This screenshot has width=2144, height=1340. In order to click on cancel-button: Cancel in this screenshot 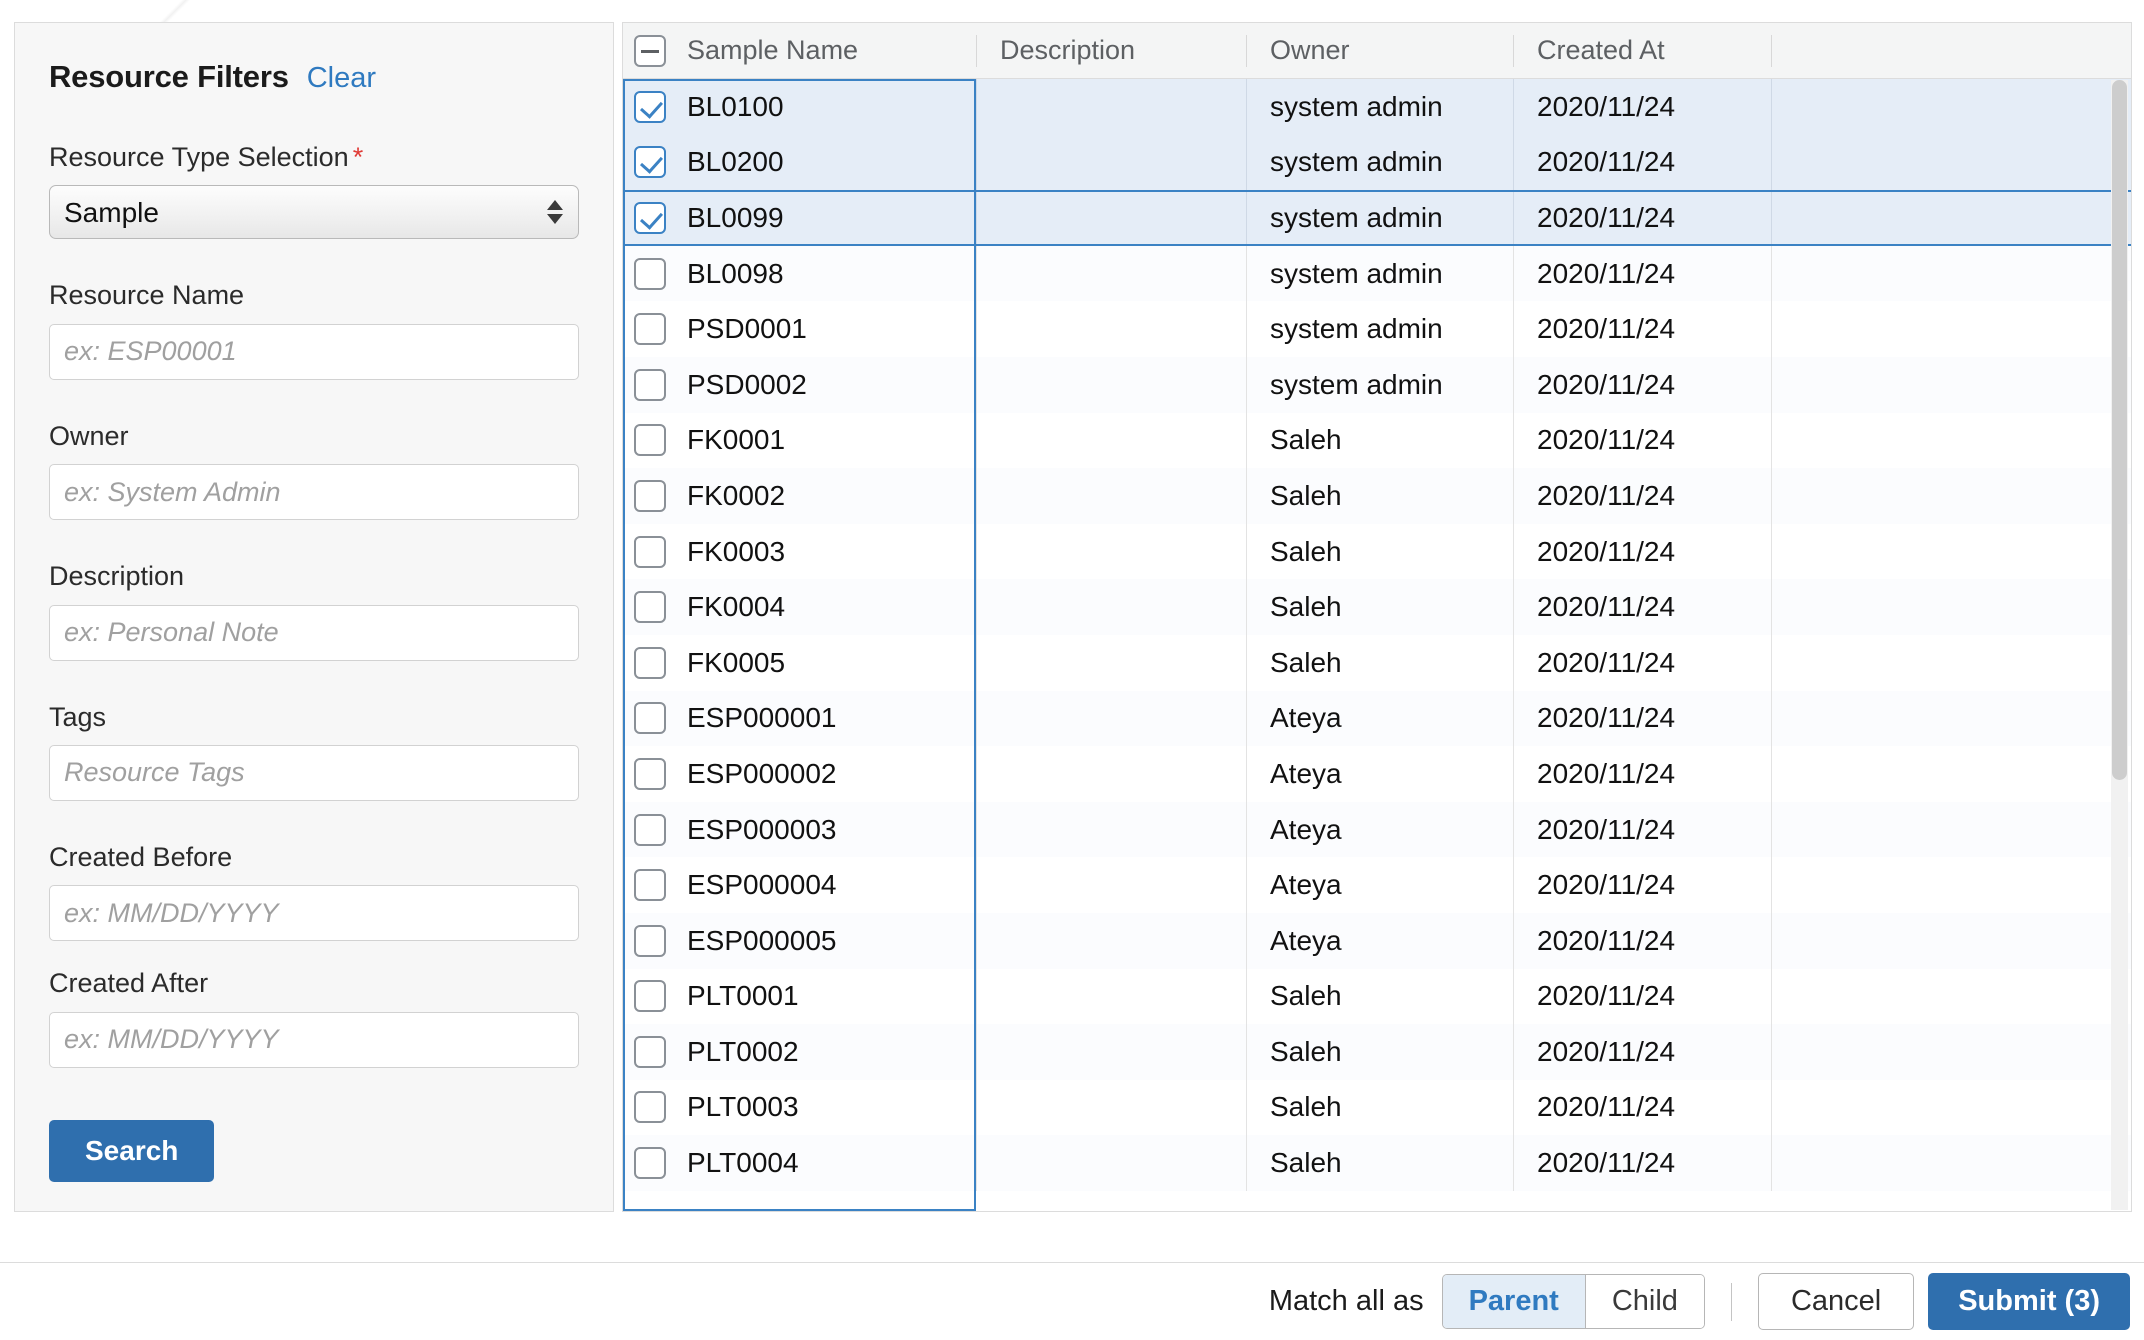, I will do `click(1836, 1301)`.